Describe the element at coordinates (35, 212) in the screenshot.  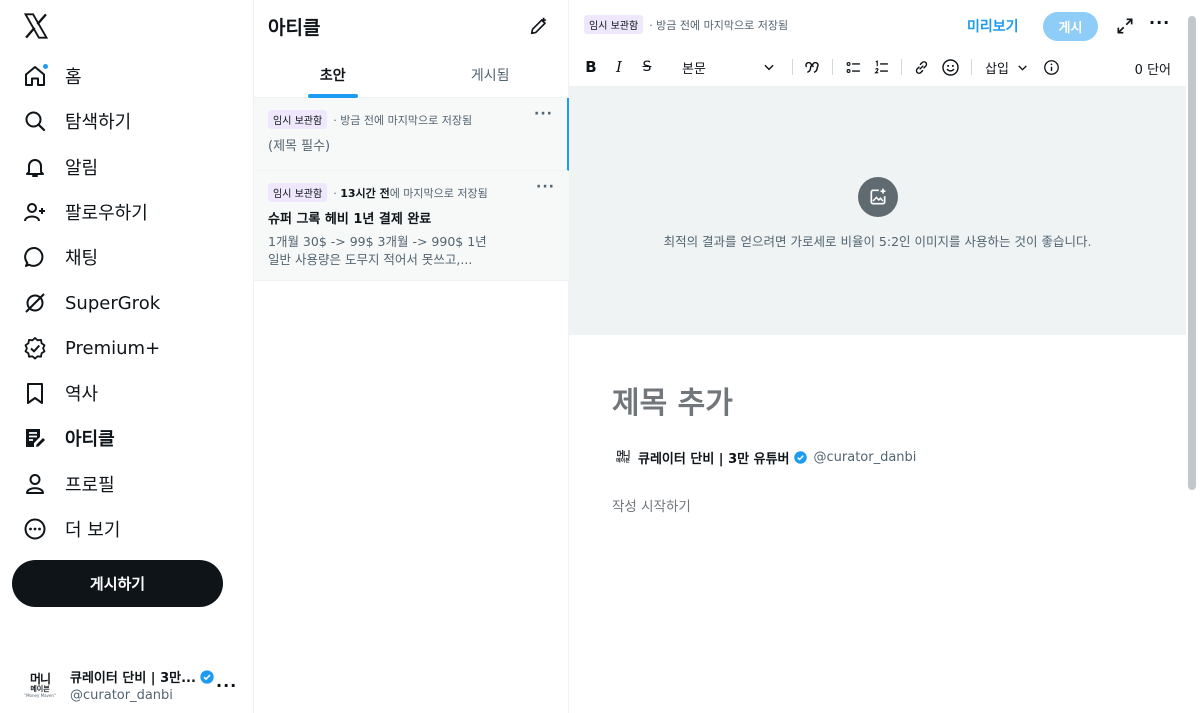
I see `follow-icon` at that location.